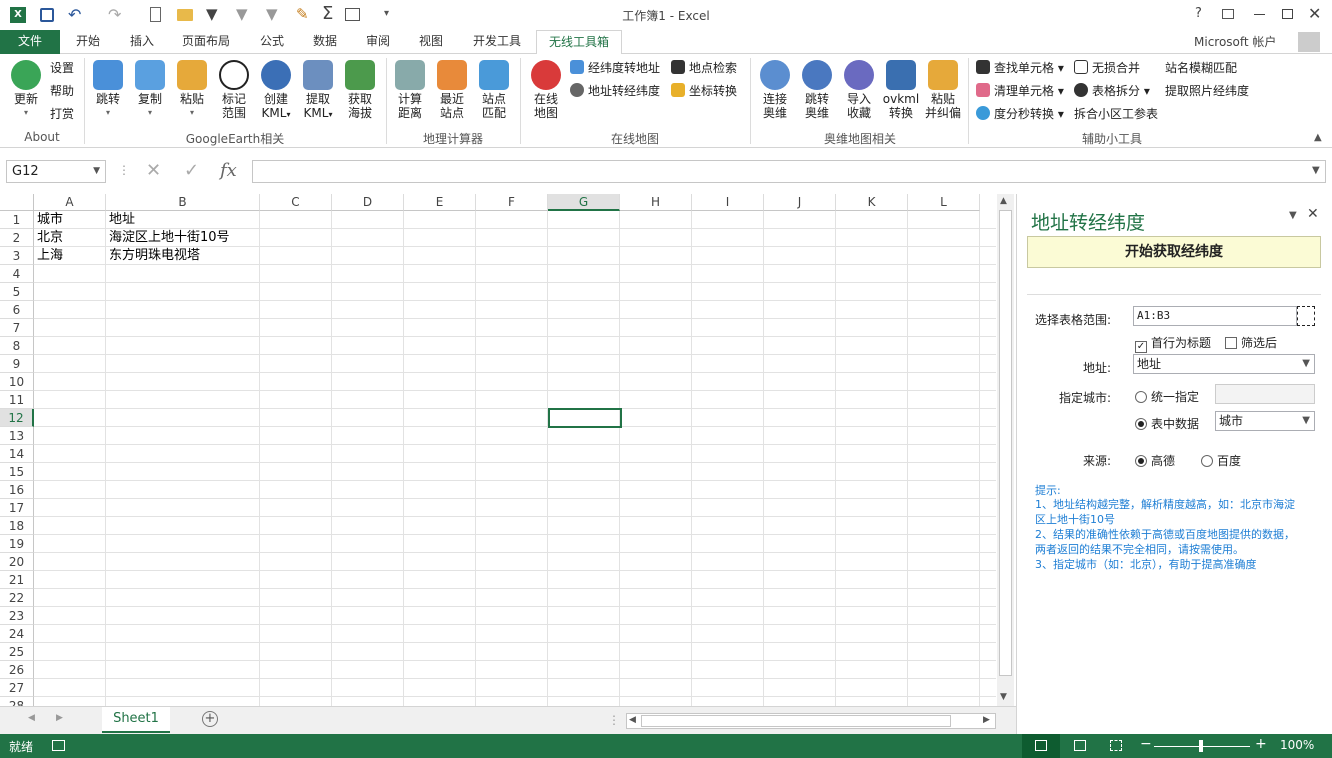  Describe the element at coordinates (360, 90) in the screenshot. I see `ge-altitude-button: 获取 海拔` at that location.